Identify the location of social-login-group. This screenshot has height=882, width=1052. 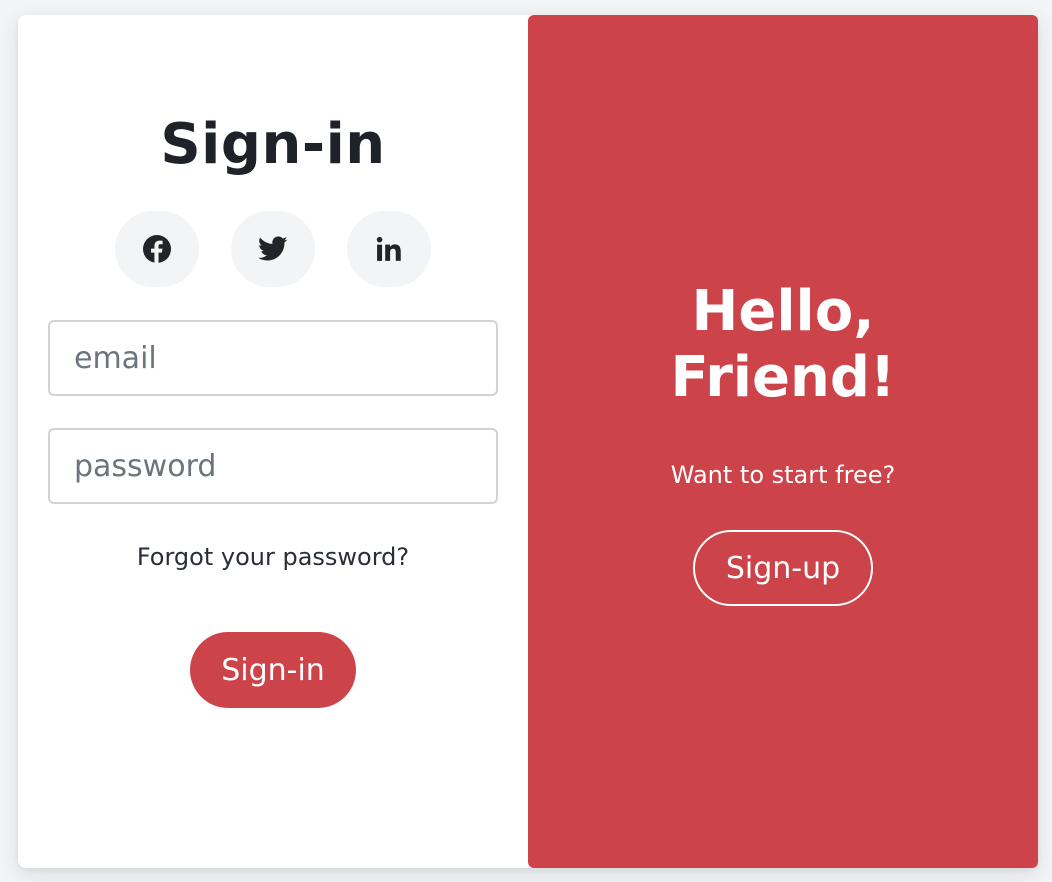
(273, 249).